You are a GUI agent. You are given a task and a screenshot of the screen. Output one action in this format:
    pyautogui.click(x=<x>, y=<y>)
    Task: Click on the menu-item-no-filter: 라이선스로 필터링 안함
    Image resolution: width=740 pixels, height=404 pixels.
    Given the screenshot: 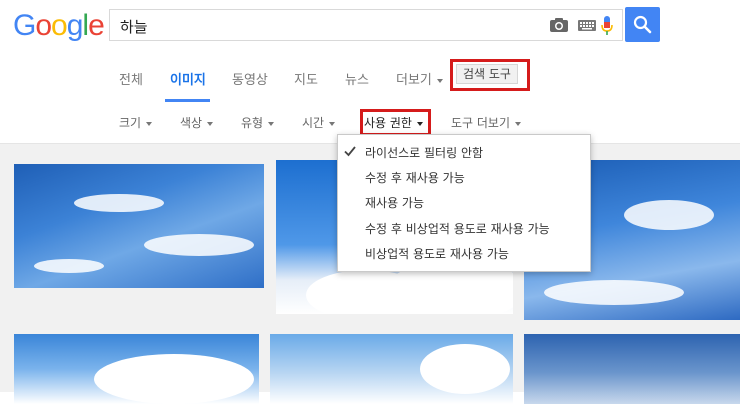 What is the action you would take?
    pyautogui.click(x=414, y=152)
    